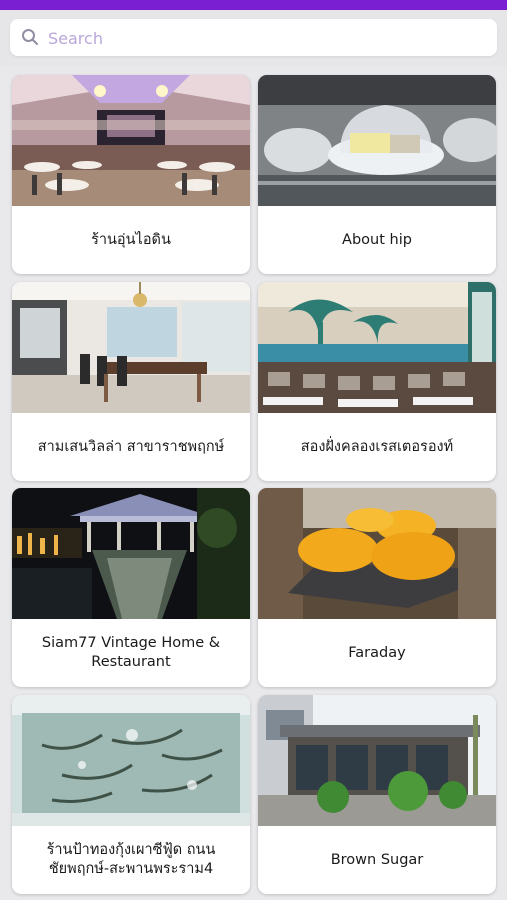 This screenshot has height=900, width=507. I want to click on restaurant-name: สองฝั่งคลองเรสเตอรองท์, so click(377, 446).